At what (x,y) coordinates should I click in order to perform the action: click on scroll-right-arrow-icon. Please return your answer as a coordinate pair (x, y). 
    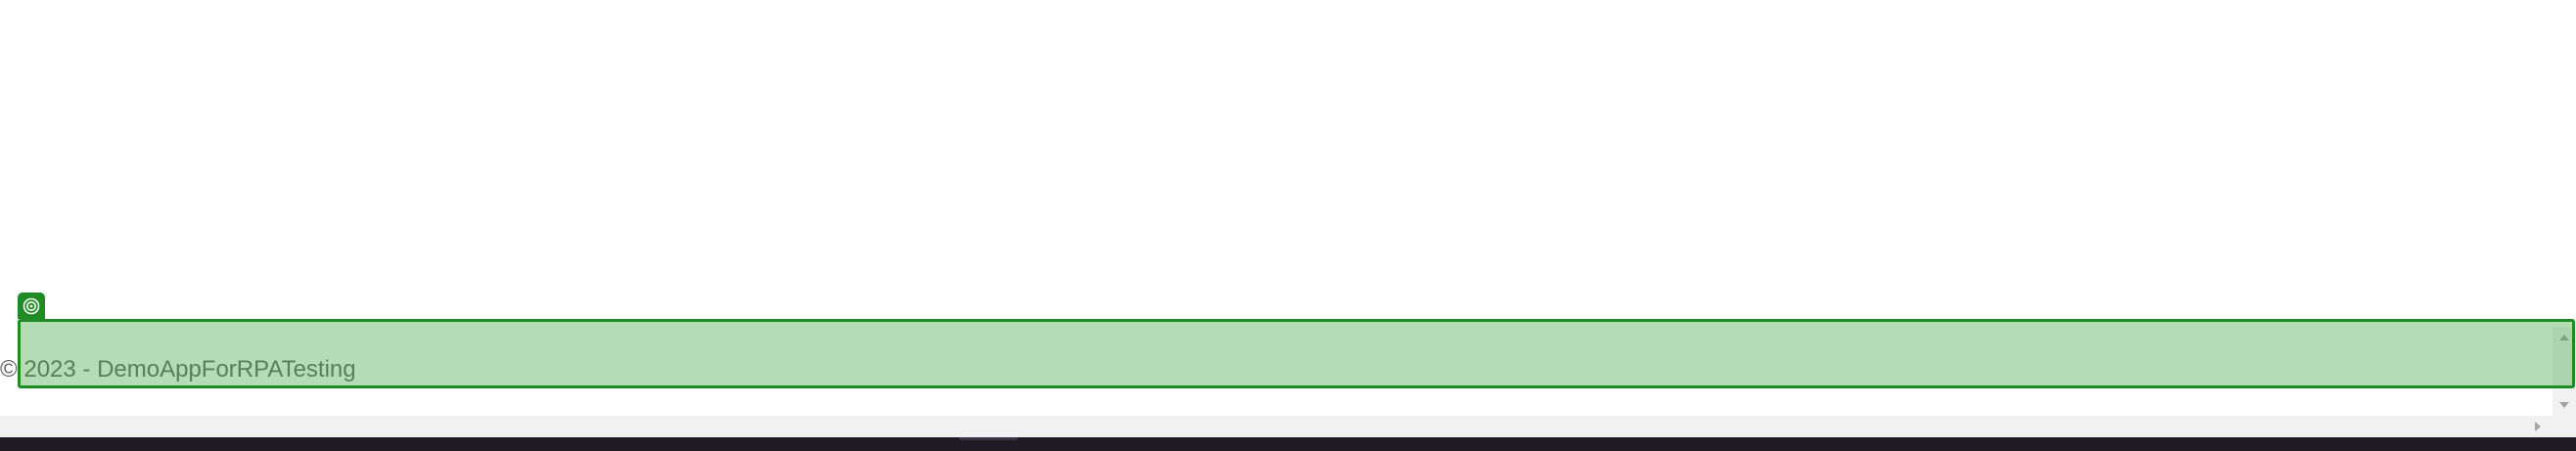
    Looking at the image, I should click on (2538, 427).